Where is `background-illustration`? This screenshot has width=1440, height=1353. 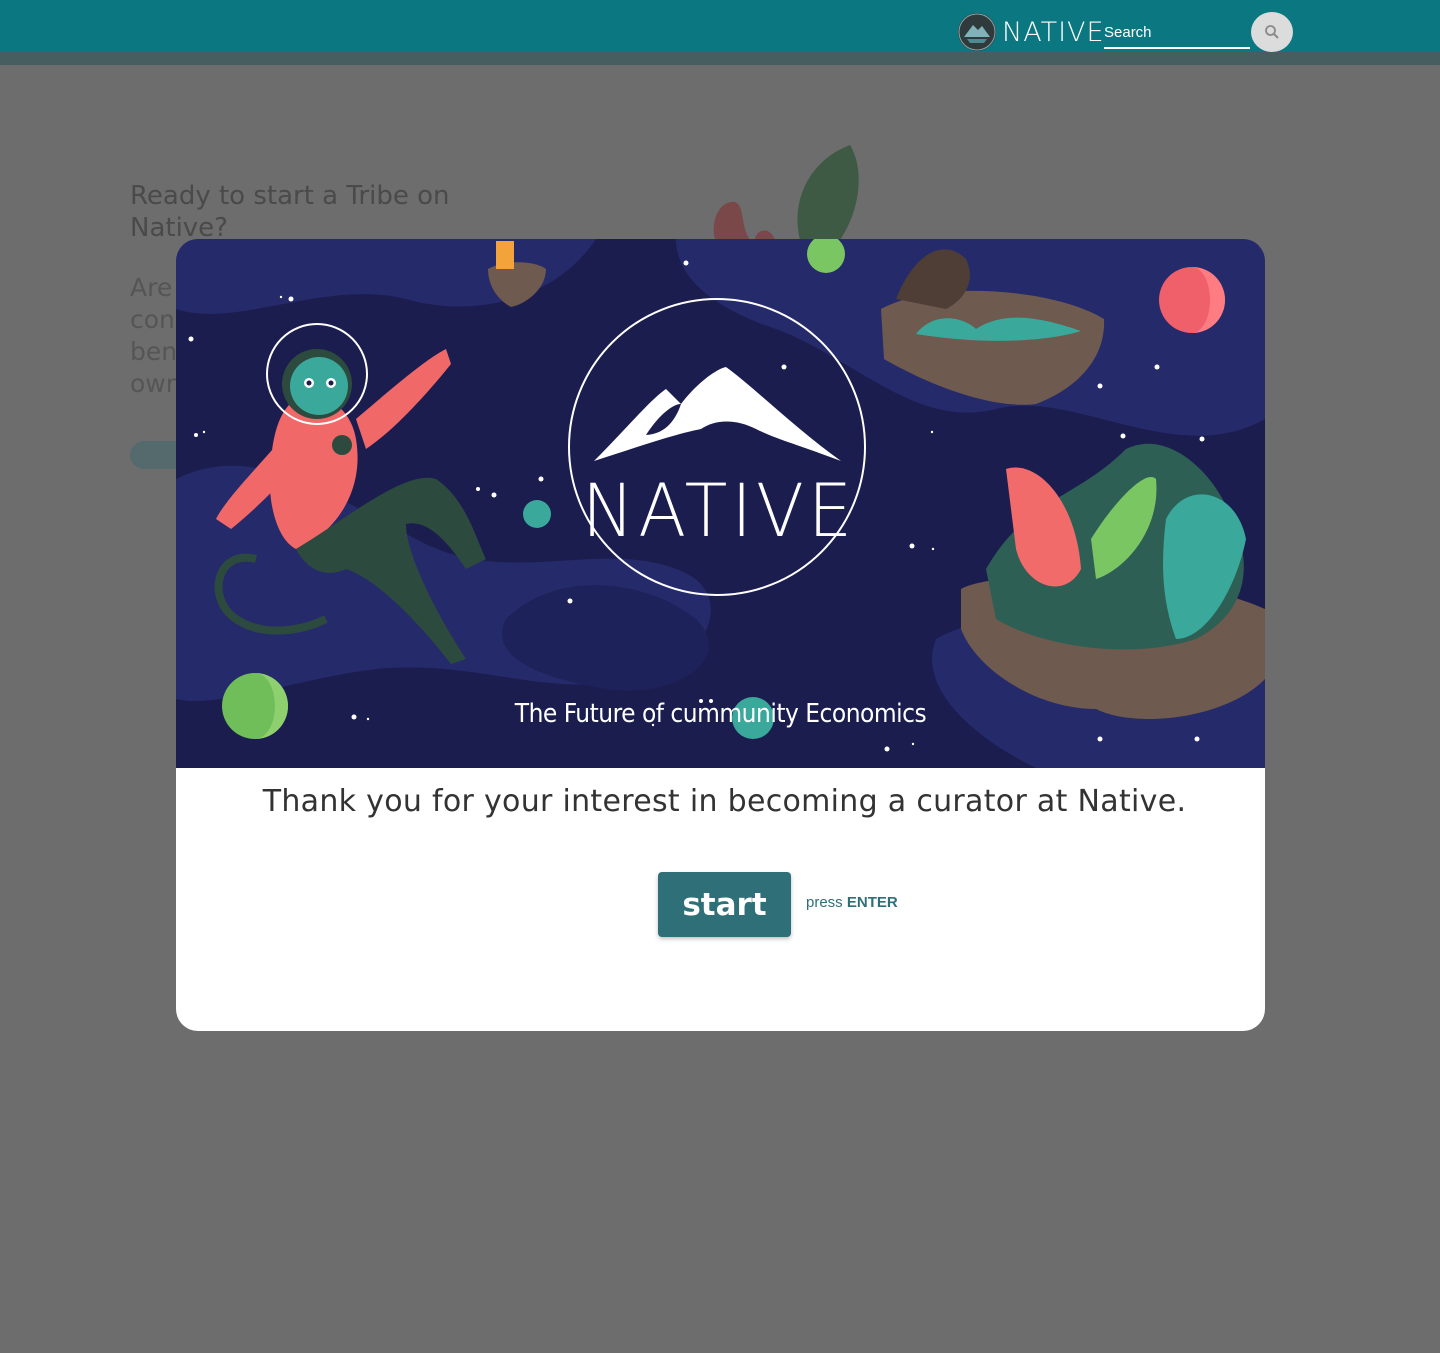
background-illustration is located at coordinates (786, 192).